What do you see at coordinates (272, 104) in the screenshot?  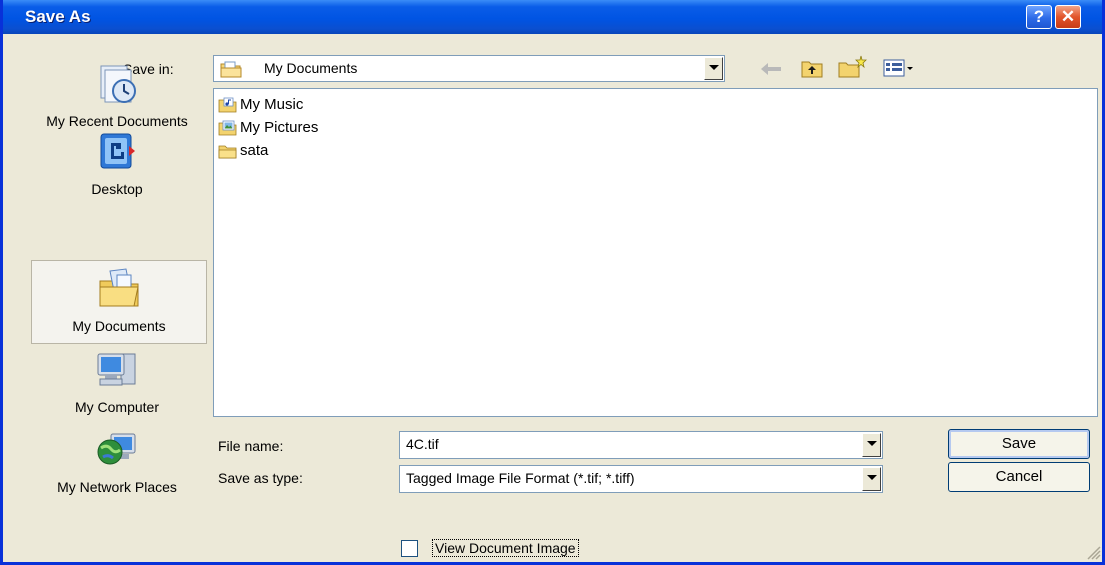 I see `file-name: My Music` at bounding box center [272, 104].